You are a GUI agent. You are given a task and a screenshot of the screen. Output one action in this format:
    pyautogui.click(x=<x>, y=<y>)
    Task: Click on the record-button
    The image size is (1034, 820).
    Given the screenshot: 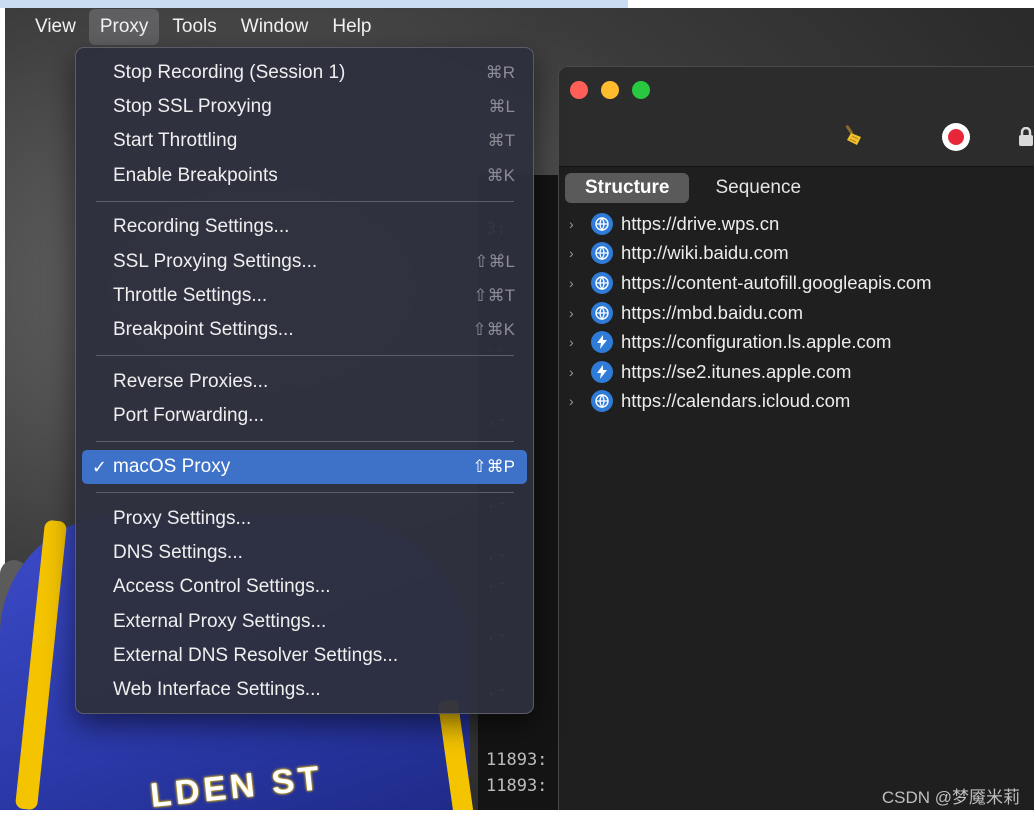 What is the action you would take?
    pyautogui.click(x=956, y=137)
    